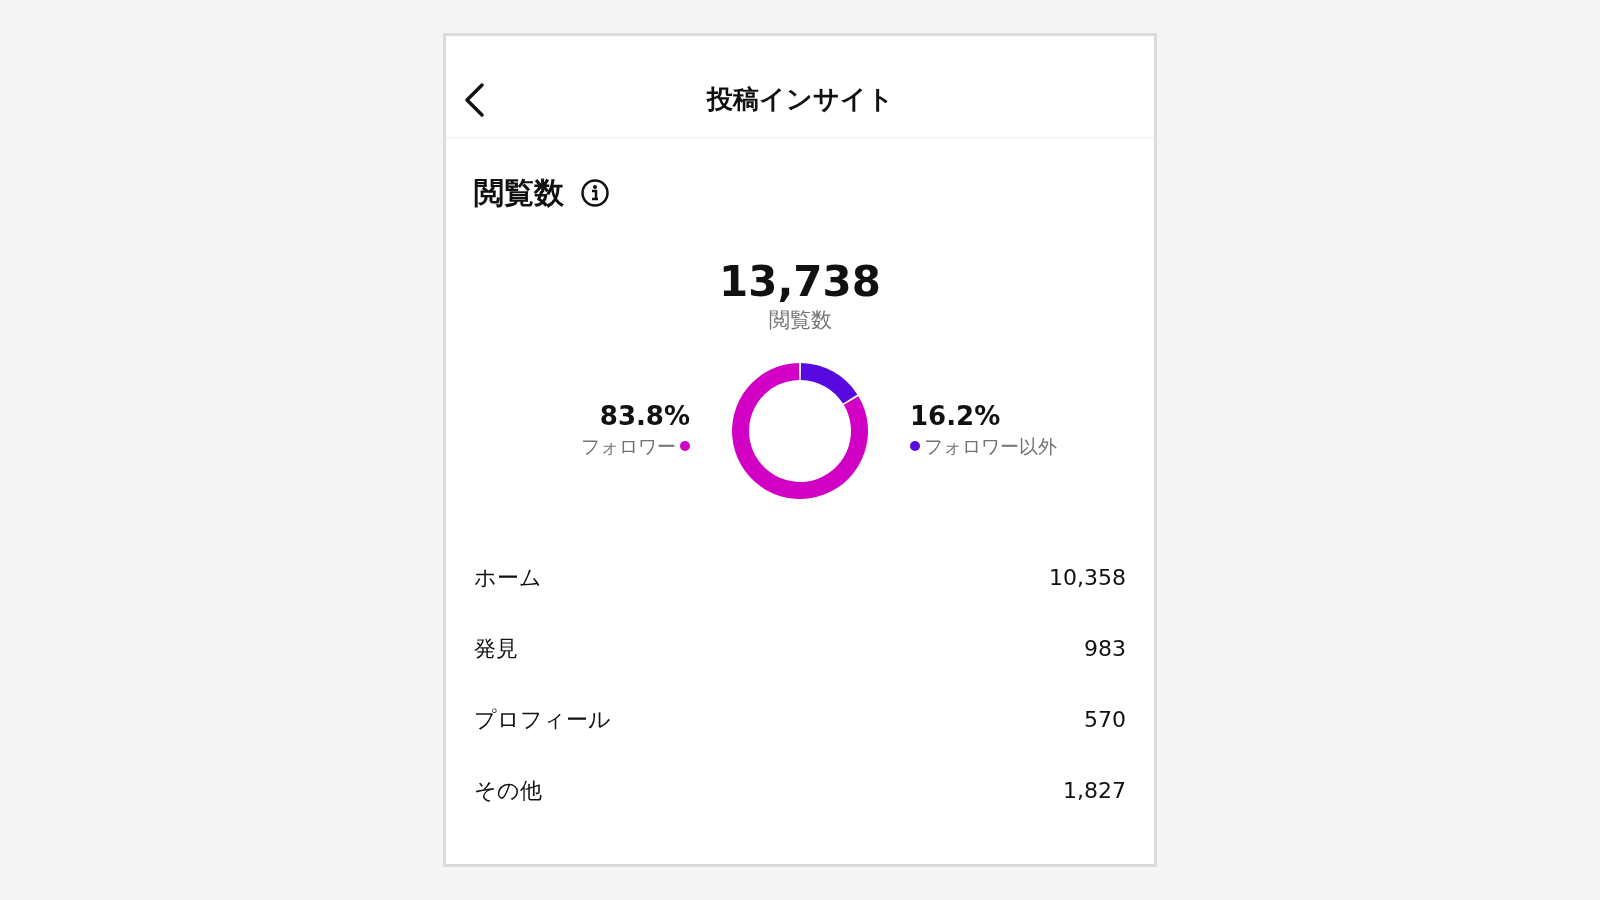 The image size is (1600, 900). What do you see at coordinates (1094, 790) in the screenshot?
I see `source-count: 1,827` at bounding box center [1094, 790].